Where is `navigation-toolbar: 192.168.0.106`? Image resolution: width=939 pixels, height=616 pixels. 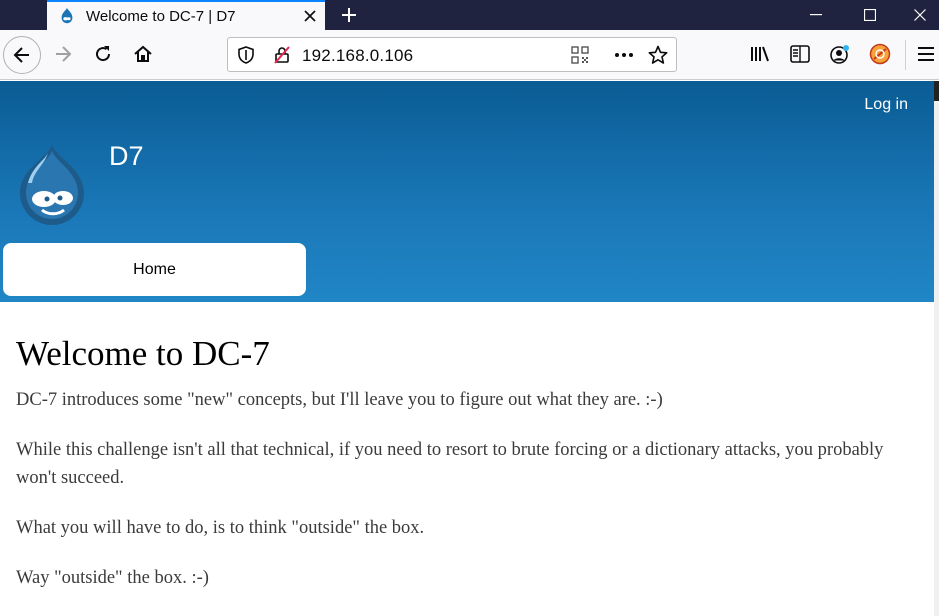 navigation-toolbar: 192.168.0.106 is located at coordinates (469, 55).